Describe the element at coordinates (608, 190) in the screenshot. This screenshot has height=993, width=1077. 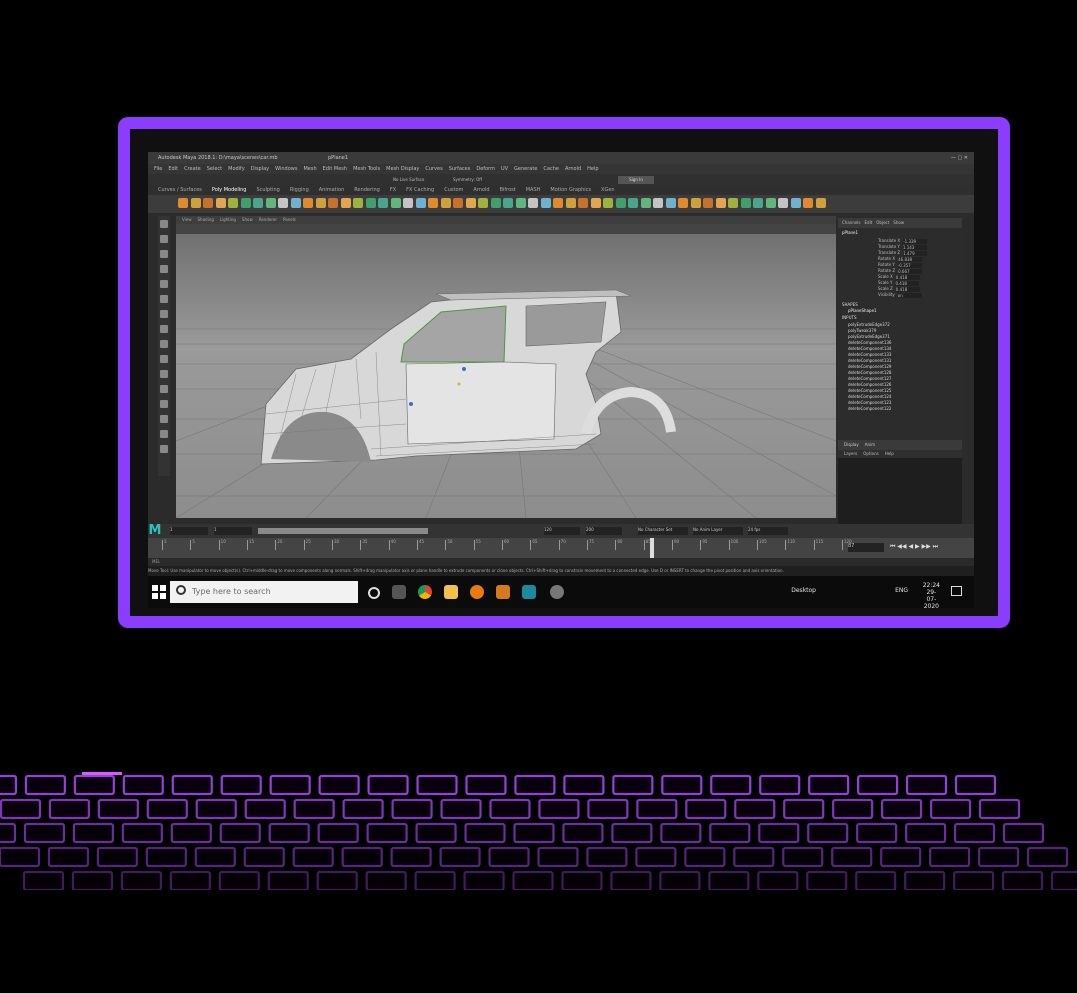
I see `shelf-tab-xgen: XGen` at that location.